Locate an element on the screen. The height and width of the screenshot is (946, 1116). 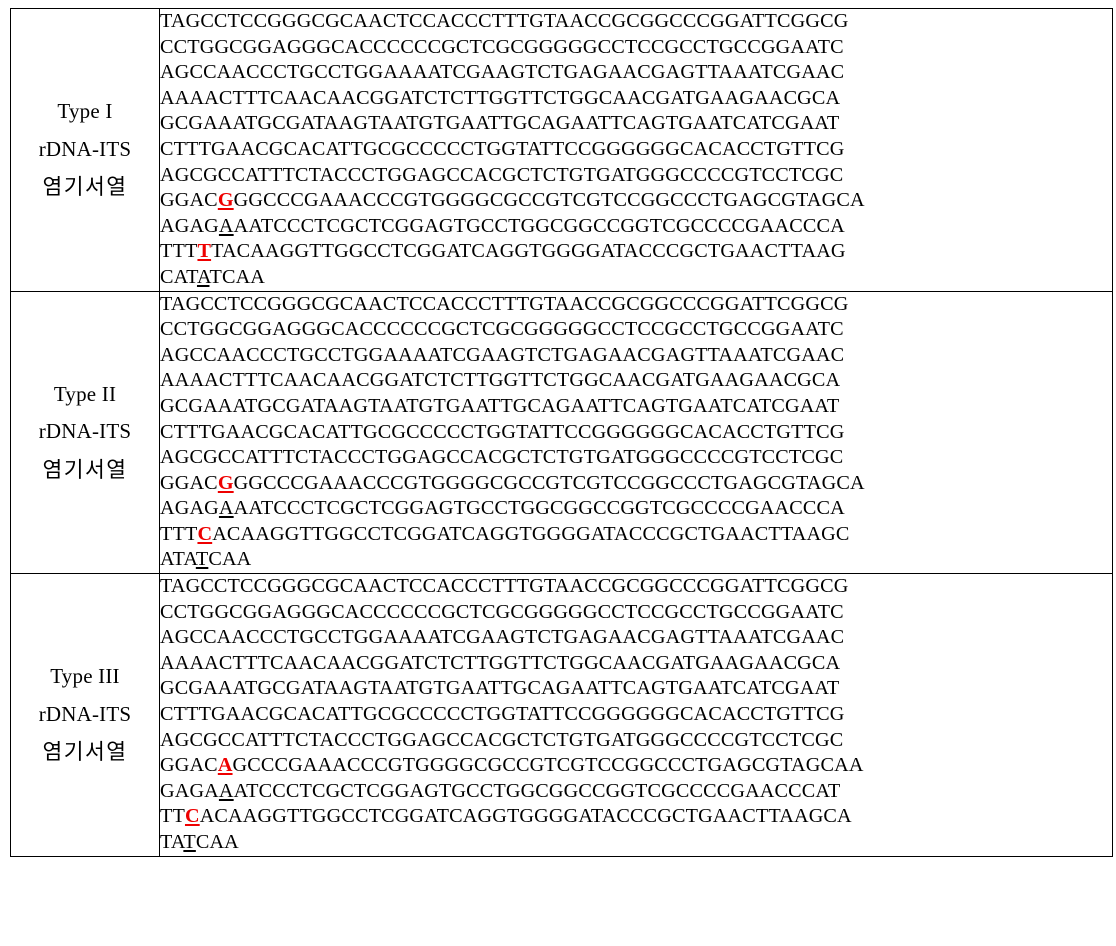
sequence-run: CAT is located at coordinates (178, 276).